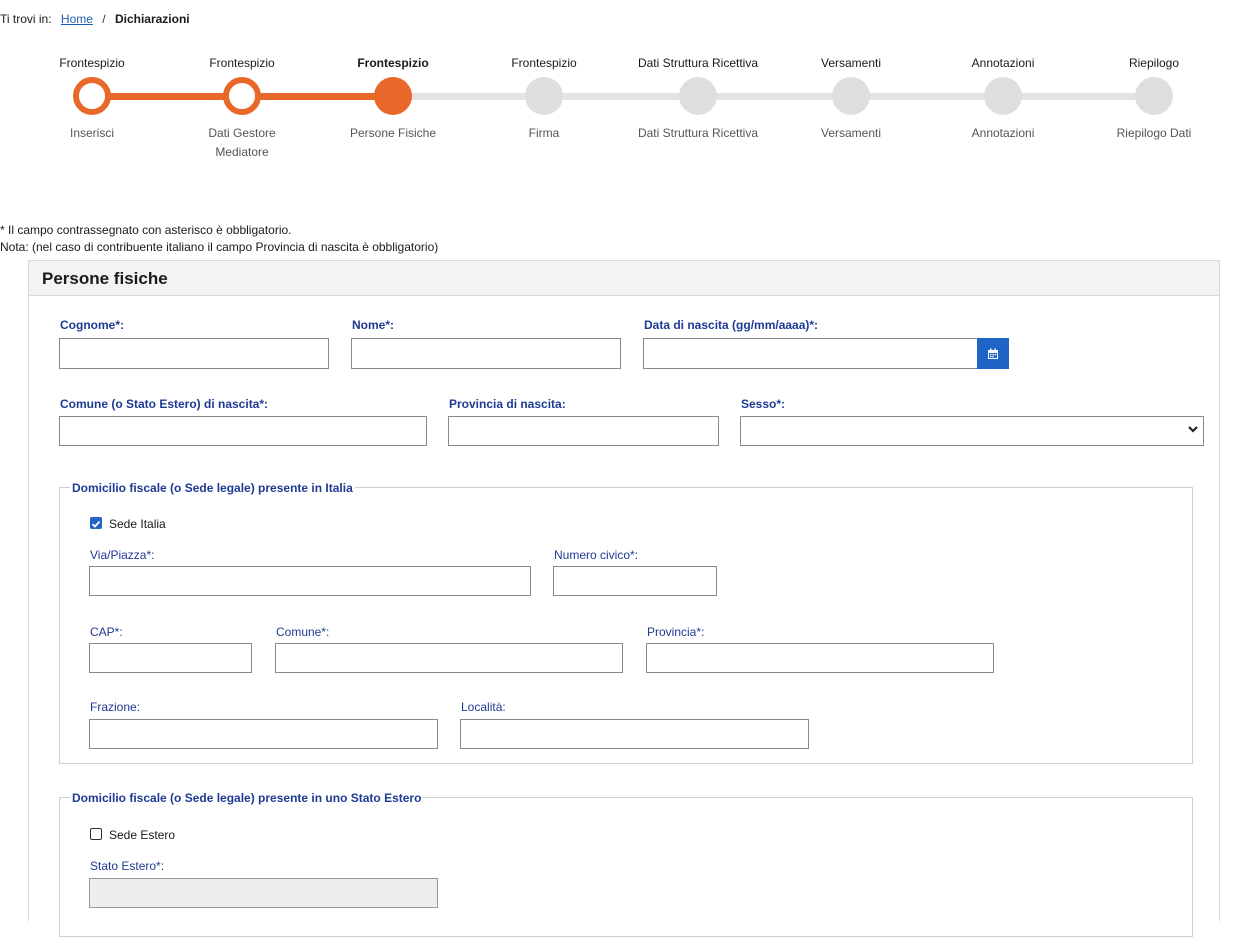 The image size is (1248, 937). What do you see at coordinates (96, 834) in the screenshot?
I see `sede-estero-checkbox` at bounding box center [96, 834].